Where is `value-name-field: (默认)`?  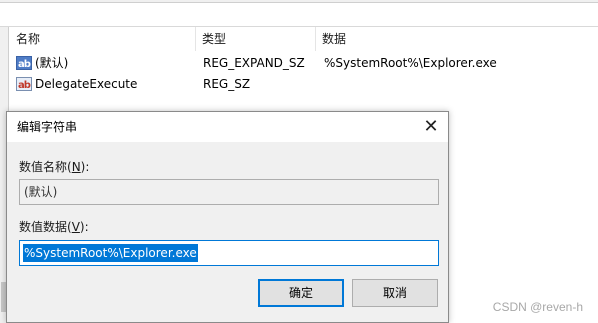 value-name-field: (默认) is located at coordinates (229, 192).